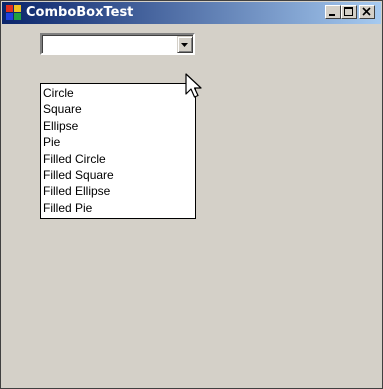  Describe the element at coordinates (58, 93) in the screenshot. I see `dropdown-option: Circle` at that location.